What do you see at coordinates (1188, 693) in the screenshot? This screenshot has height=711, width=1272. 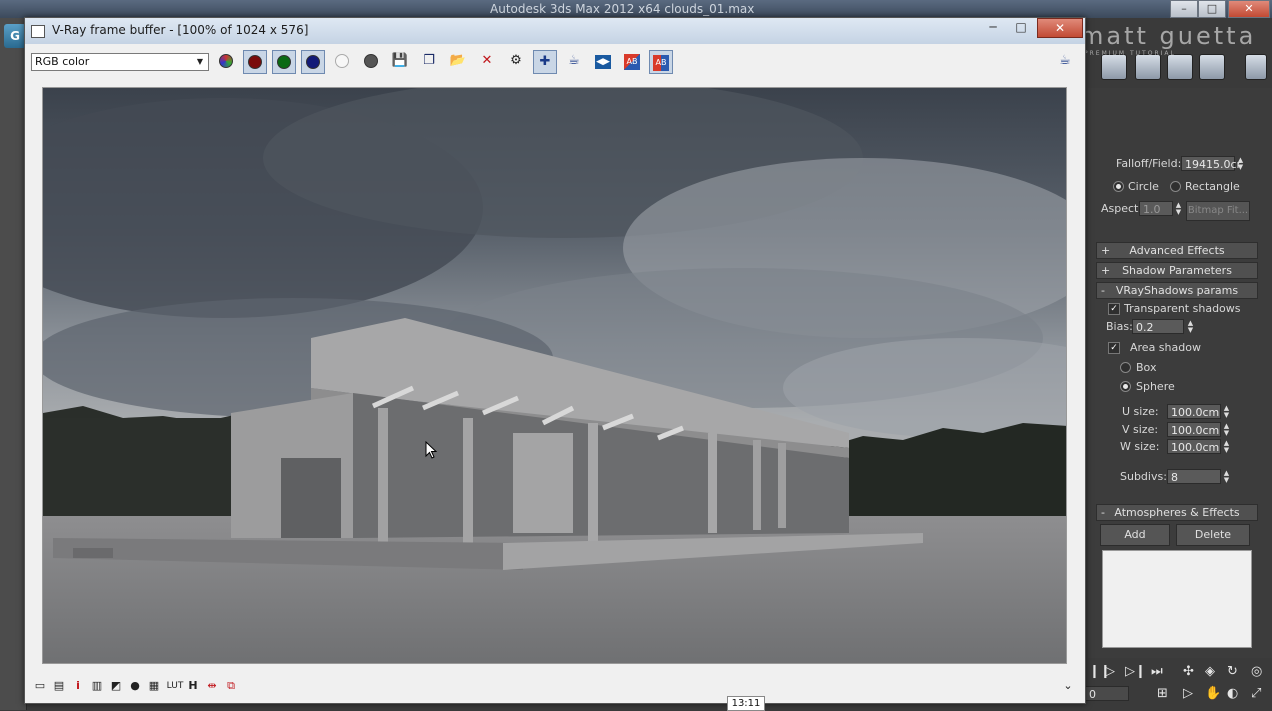 I see `pan-icon: ▷` at bounding box center [1188, 693].